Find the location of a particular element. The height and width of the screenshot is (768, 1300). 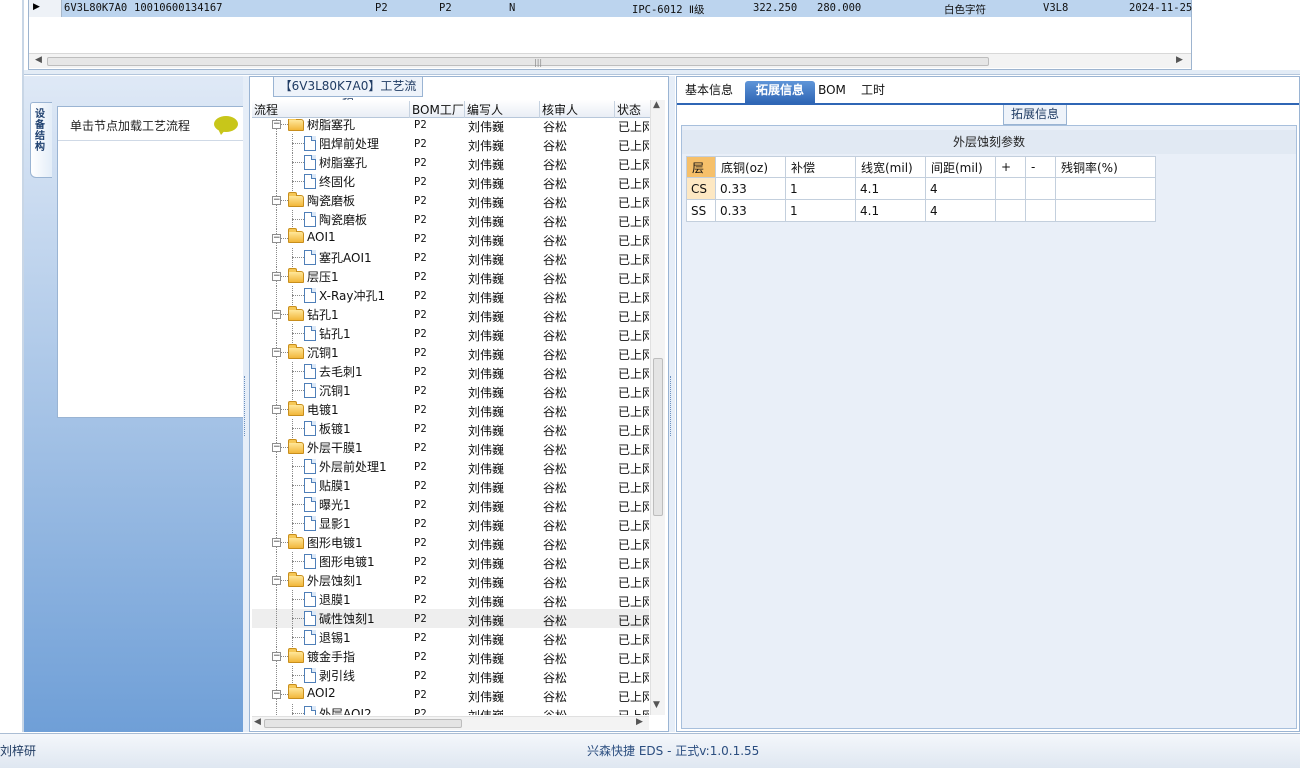

tree-node-name: 镀金手指 is located at coordinates (321, 656).